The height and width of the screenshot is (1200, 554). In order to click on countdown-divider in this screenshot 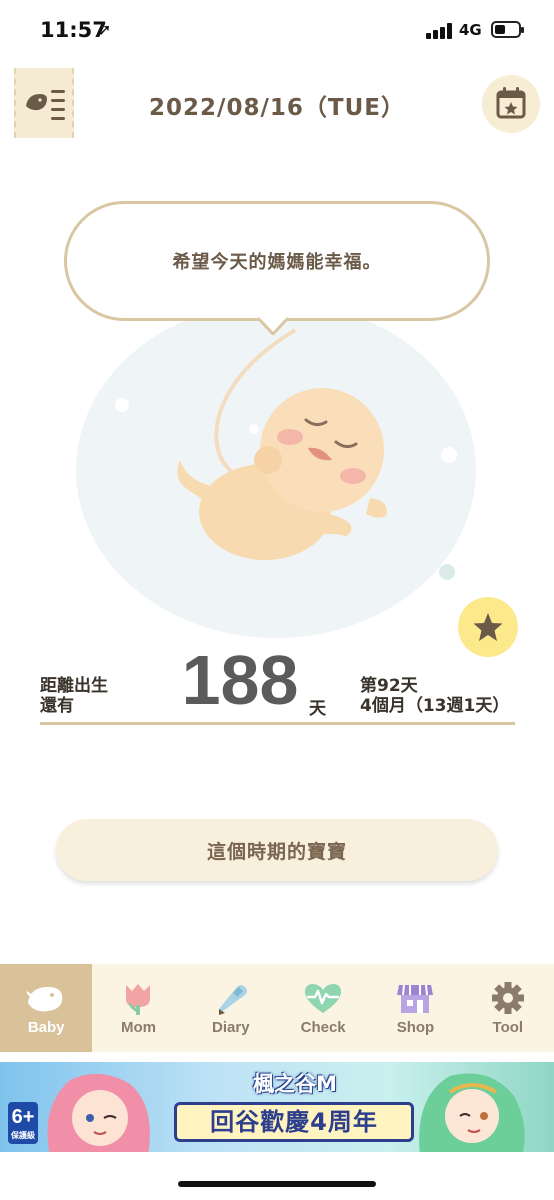, I will do `click(277, 723)`.